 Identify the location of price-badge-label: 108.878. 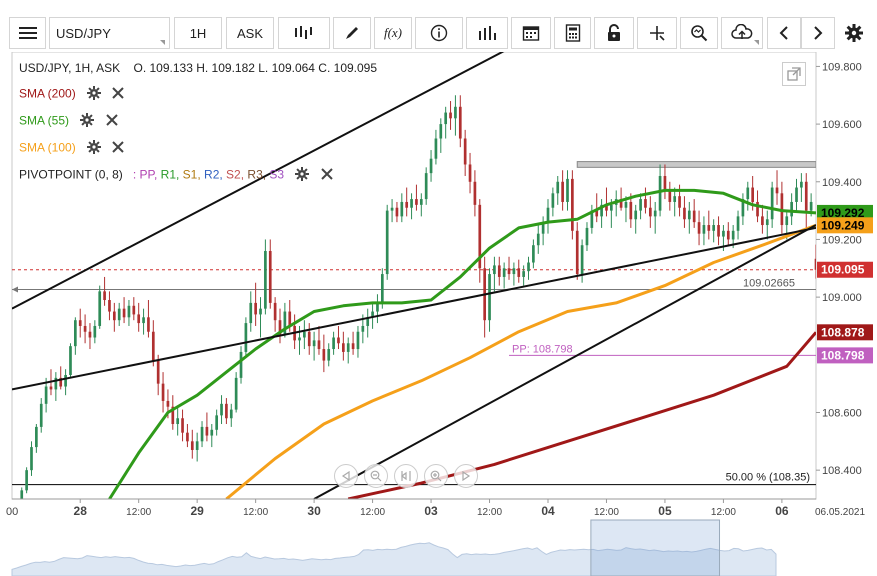
(843, 332).